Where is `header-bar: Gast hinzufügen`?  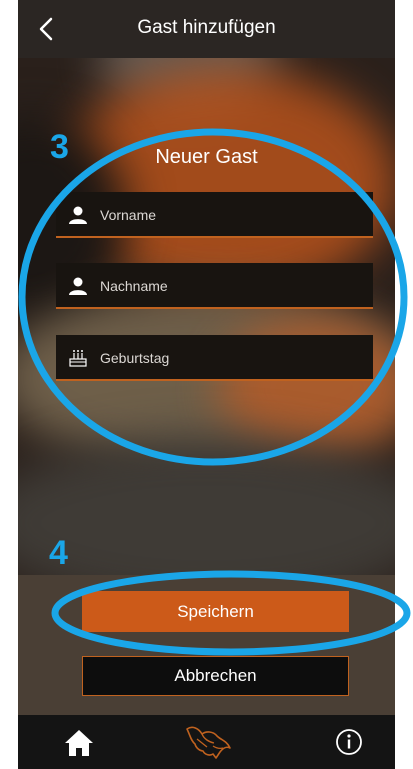
header-bar: Gast hinzufügen is located at coordinates (206, 29).